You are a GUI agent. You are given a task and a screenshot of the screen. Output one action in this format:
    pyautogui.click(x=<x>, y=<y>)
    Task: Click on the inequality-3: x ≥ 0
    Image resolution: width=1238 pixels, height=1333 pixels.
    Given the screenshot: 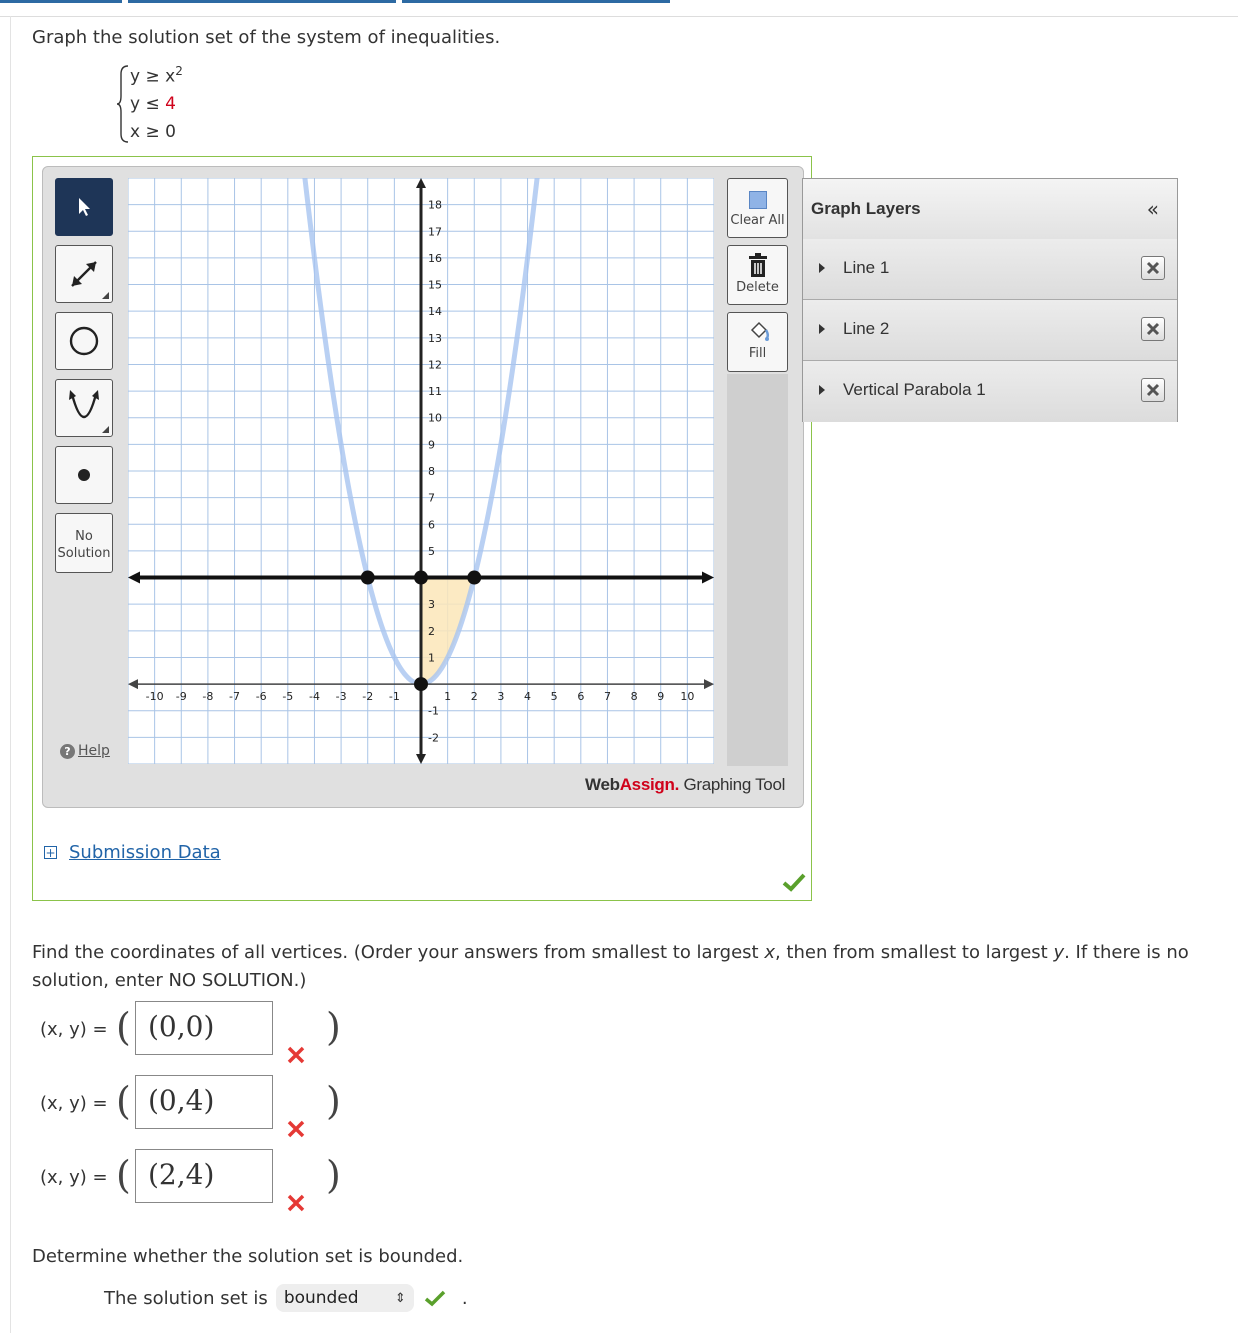 What is the action you would take?
    pyautogui.click(x=153, y=132)
    